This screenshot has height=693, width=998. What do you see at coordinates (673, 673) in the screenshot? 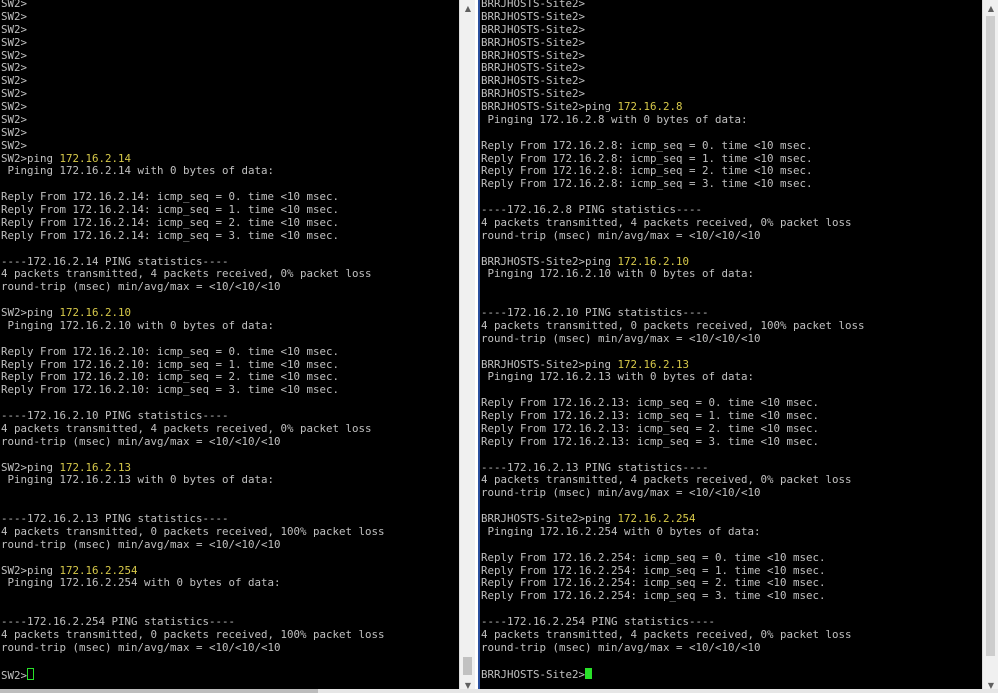
I see `terminal-line: BRRJHOSTS-Site2>` at bounding box center [673, 673].